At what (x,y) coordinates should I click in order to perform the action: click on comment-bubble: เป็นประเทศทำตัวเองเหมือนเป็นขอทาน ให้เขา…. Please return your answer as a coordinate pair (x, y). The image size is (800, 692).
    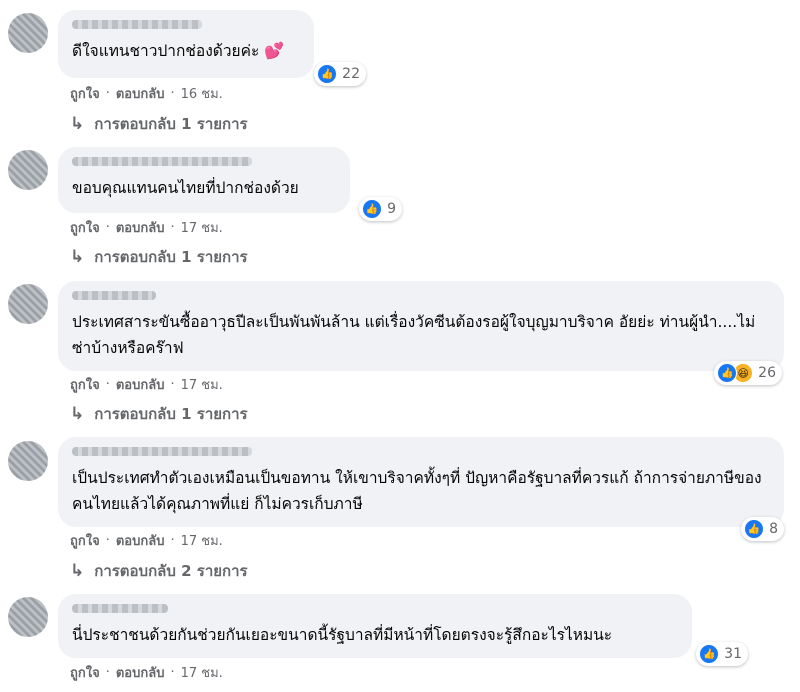
    Looking at the image, I should click on (421, 489).